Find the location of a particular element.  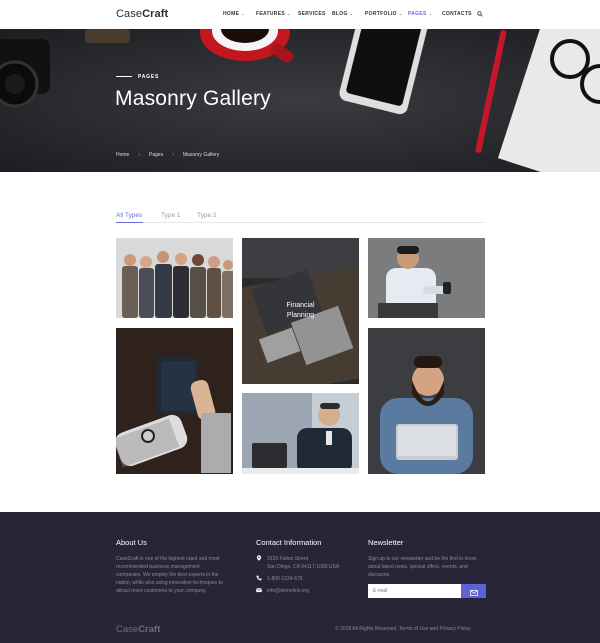

notebook-watch-photo is located at coordinates (174, 401).